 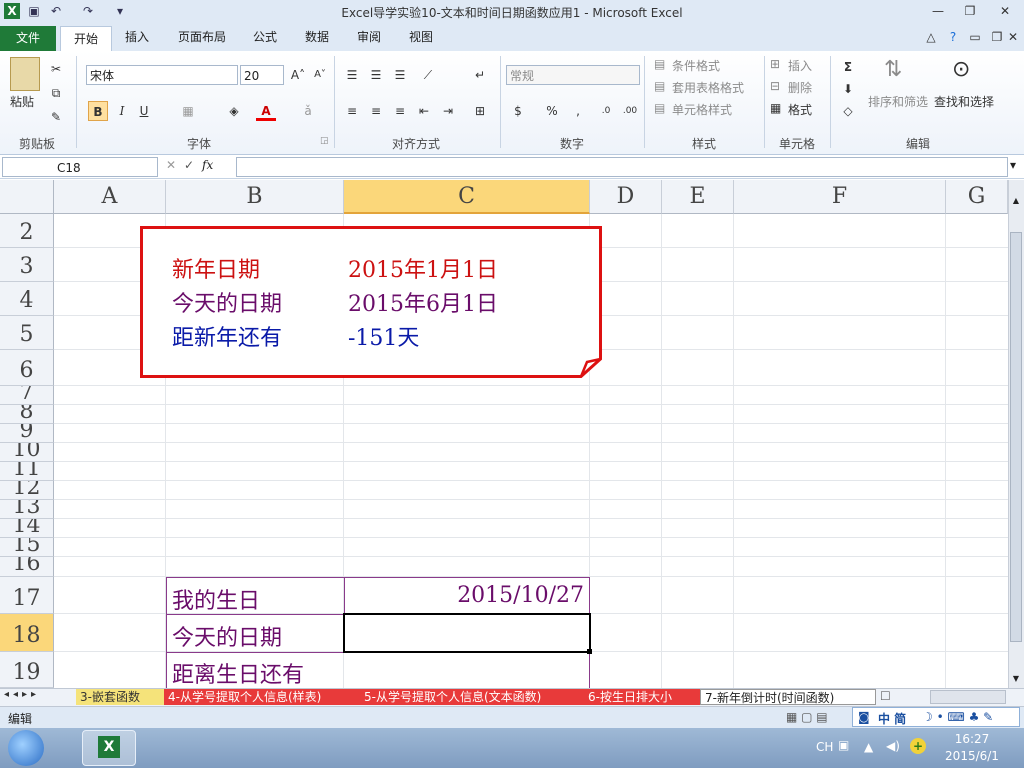 What do you see at coordinates (27, 547) in the screenshot?
I see `row-header: 15` at bounding box center [27, 547].